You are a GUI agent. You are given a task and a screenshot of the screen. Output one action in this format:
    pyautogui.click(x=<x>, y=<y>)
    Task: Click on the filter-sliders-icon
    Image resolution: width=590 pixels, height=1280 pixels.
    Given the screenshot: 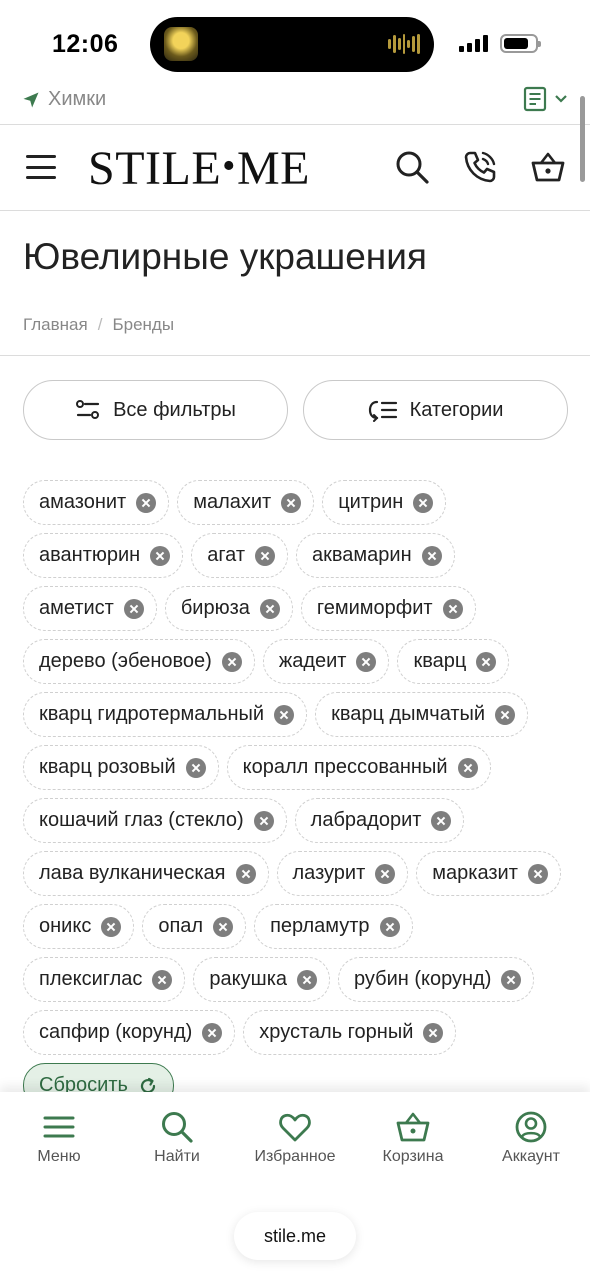 What is the action you would take?
    pyautogui.click(x=88, y=409)
    